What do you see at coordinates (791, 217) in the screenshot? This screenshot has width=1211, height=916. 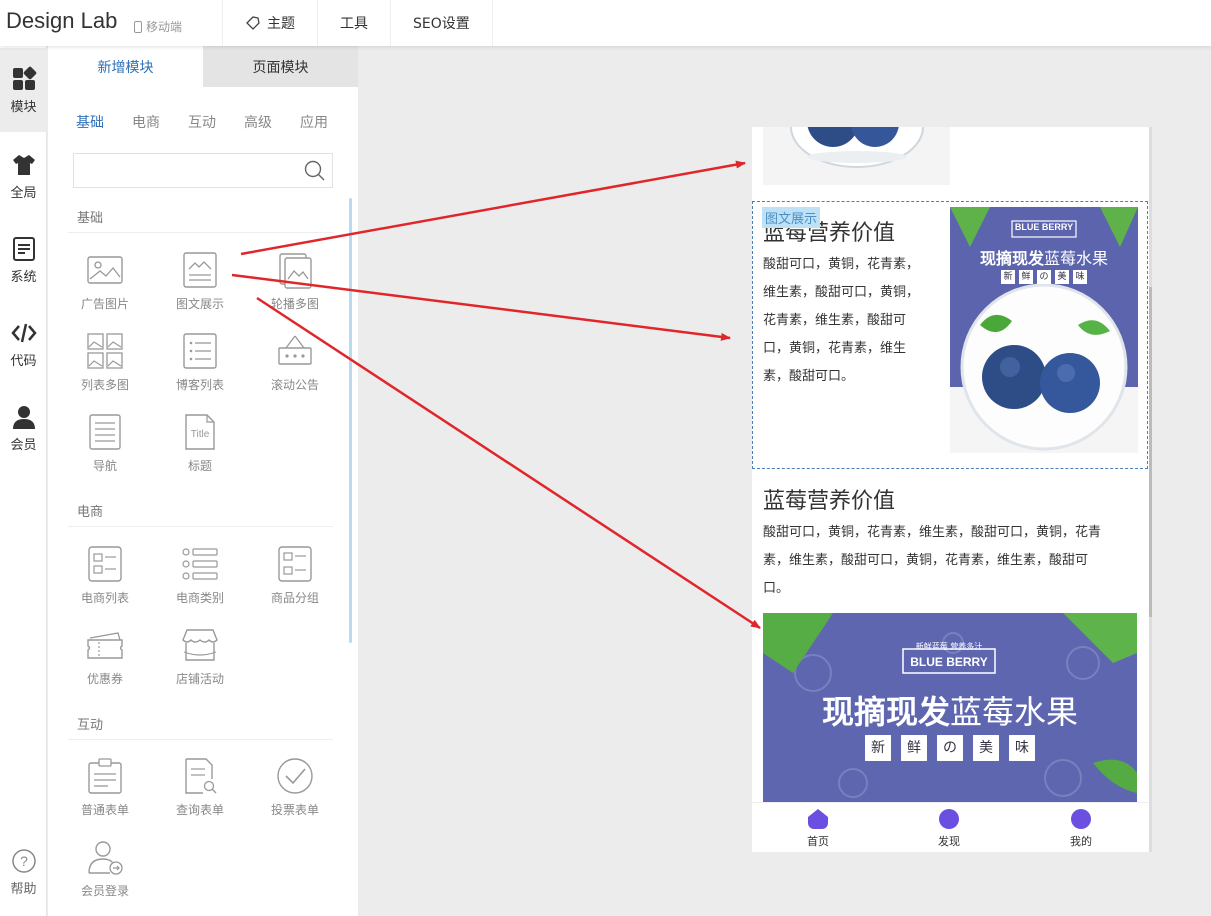 I see `selected-module-tag: 图文展示` at bounding box center [791, 217].